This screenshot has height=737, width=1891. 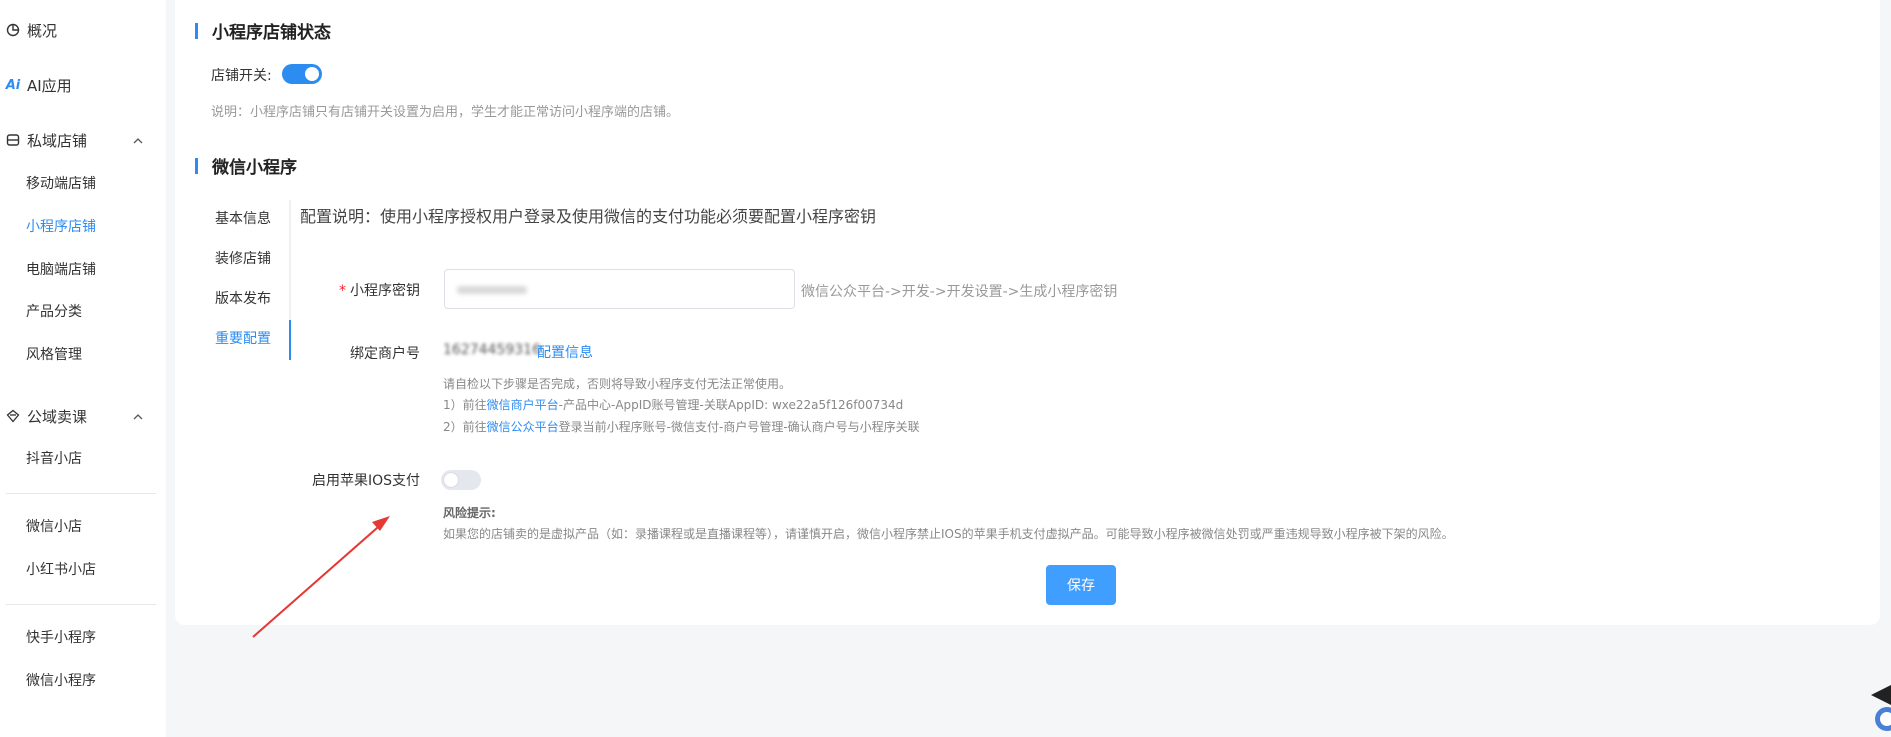 I want to click on wechat-merchant-platform-link: 微信商户平台, so click(x=523, y=405).